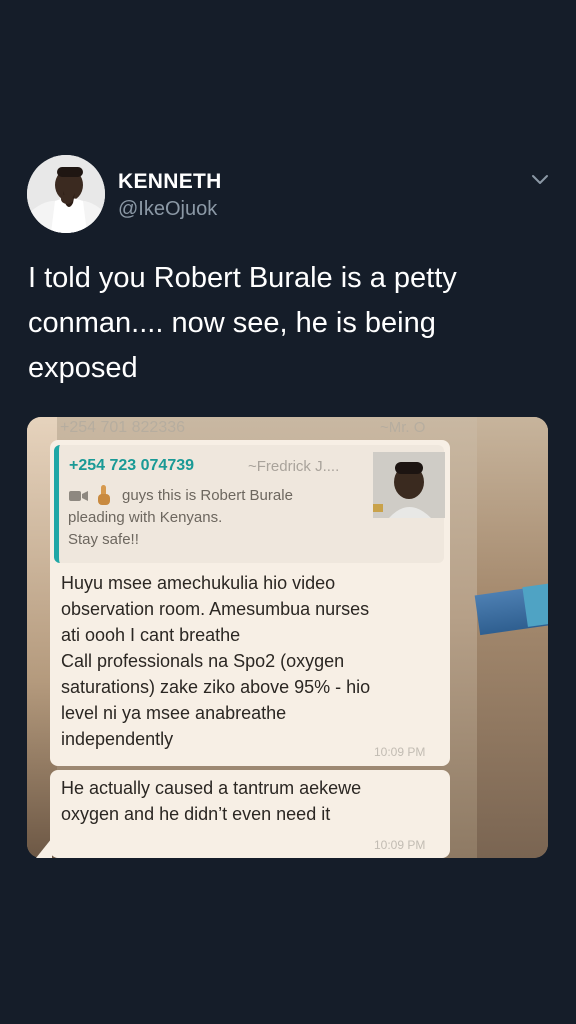 Image resolution: width=576 pixels, height=1024 pixels. I want to click on message-line: He actually caused a tantrum aekewe, so click(211, 788).